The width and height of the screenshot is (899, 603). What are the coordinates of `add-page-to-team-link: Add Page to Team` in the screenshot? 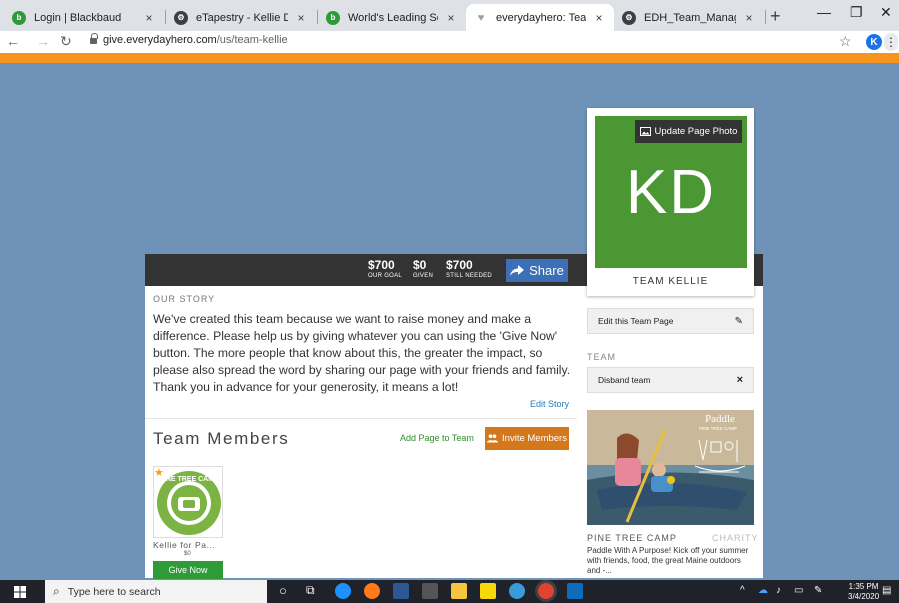 It's located at (437, 438).